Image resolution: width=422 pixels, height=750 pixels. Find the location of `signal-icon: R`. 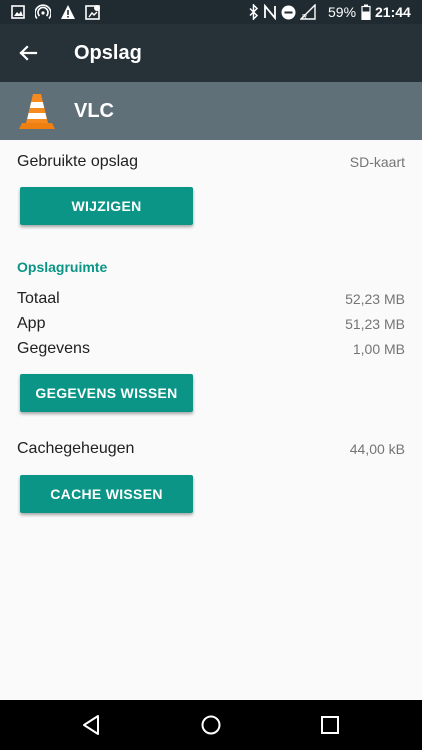

signal-icon: R is located at coordinates (308, 12).